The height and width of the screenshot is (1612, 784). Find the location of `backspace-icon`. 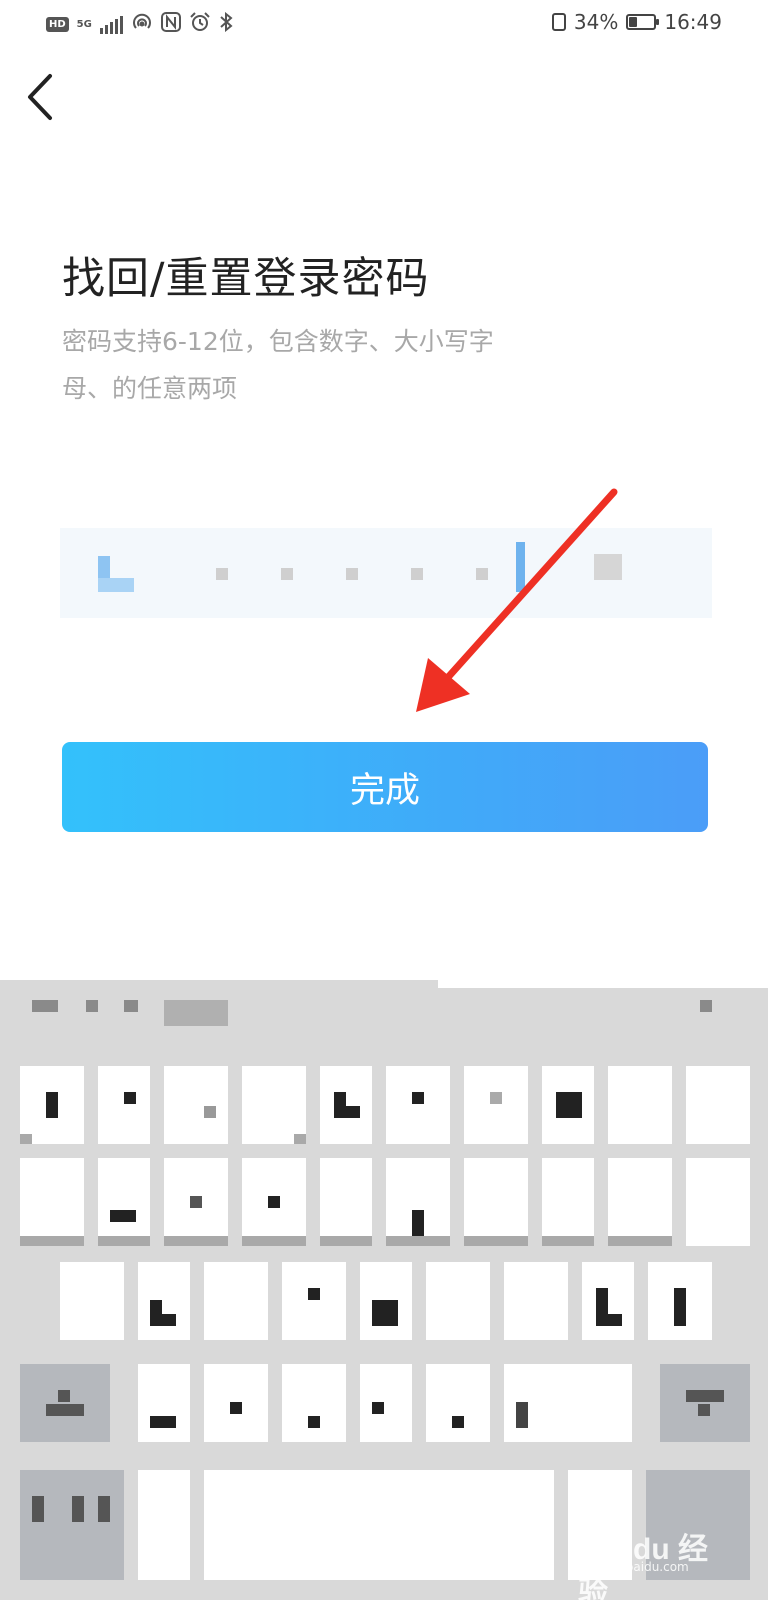

backspace-icon is located at coordinates (705, 1403).